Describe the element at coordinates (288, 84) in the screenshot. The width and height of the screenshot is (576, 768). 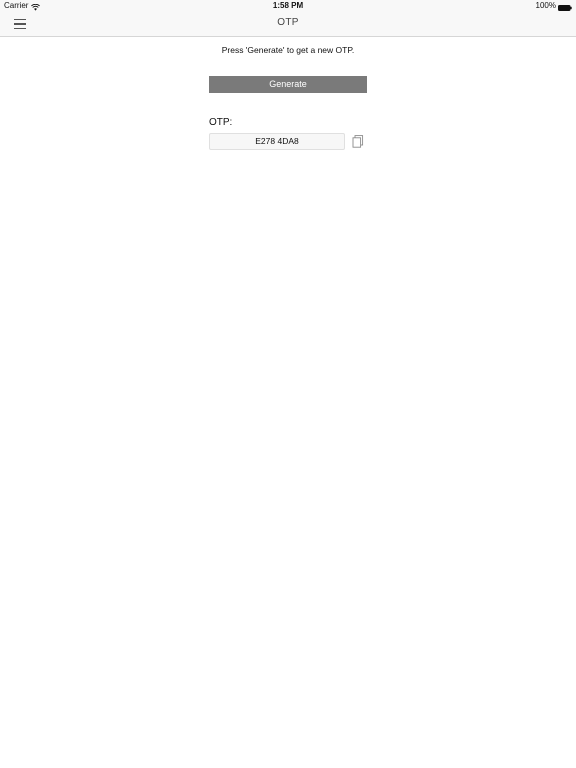
I see `generate-button: Generate` at that location.